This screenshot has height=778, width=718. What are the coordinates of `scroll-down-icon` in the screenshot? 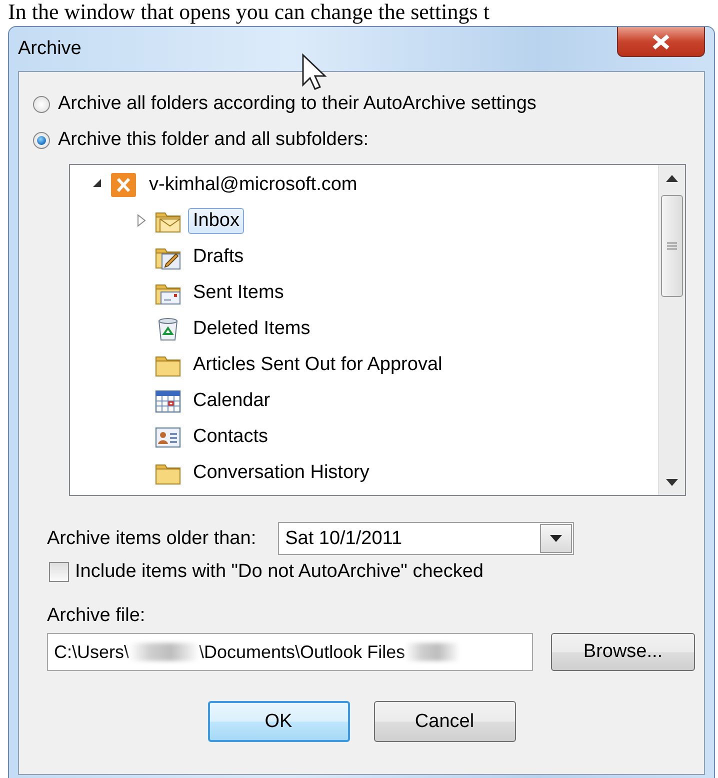 It's located at (672, 482).